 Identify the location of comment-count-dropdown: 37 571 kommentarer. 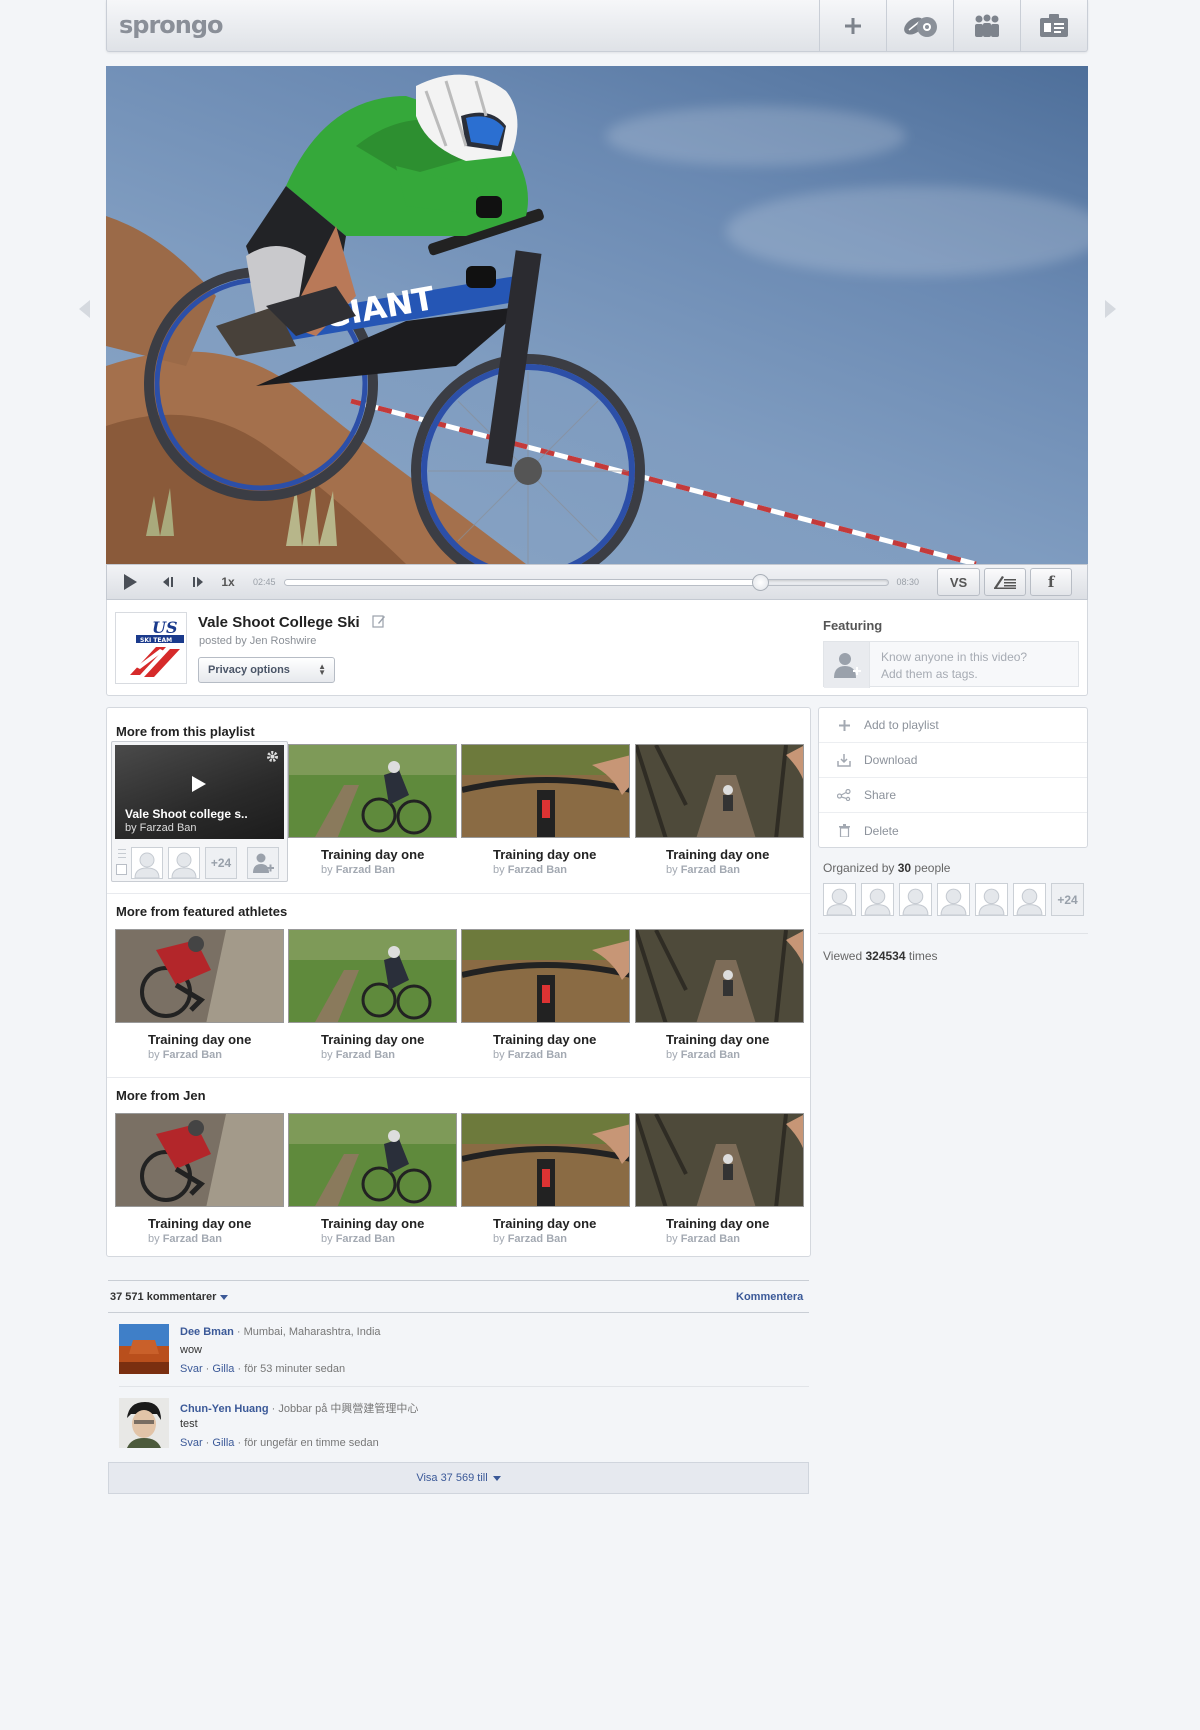
(169, 1297).